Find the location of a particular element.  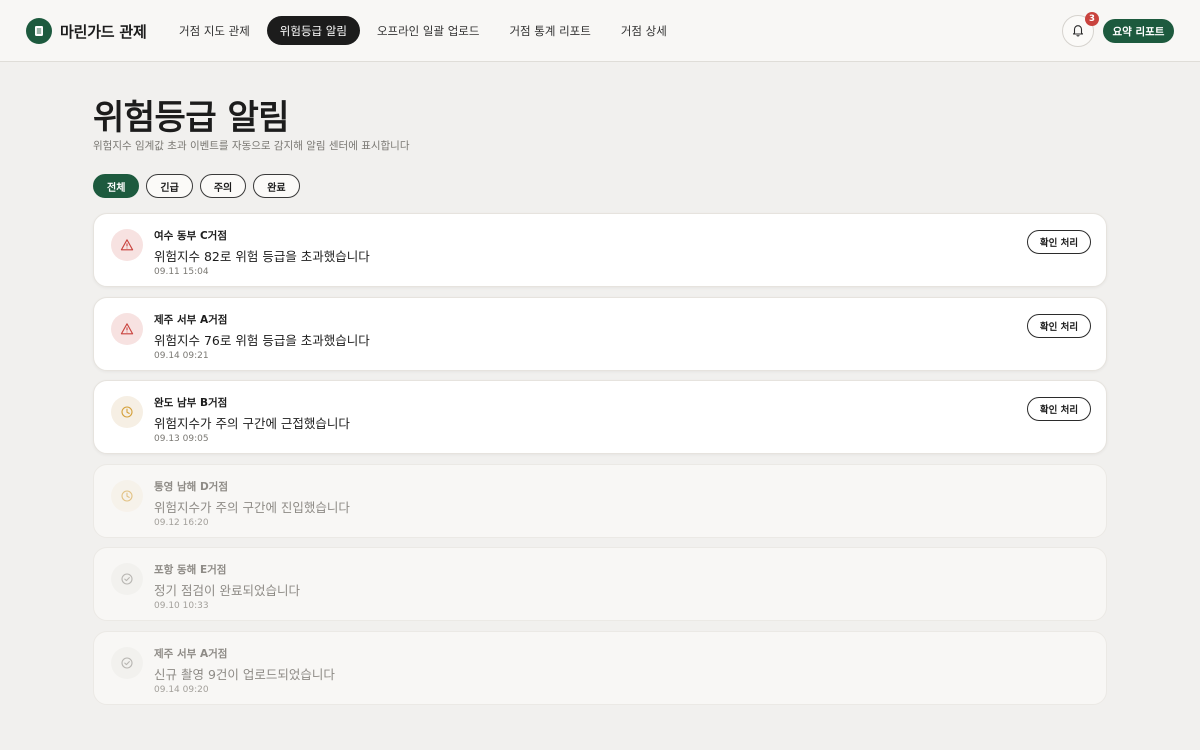

notification-button: 3 is located at coordinates (1080, 29).